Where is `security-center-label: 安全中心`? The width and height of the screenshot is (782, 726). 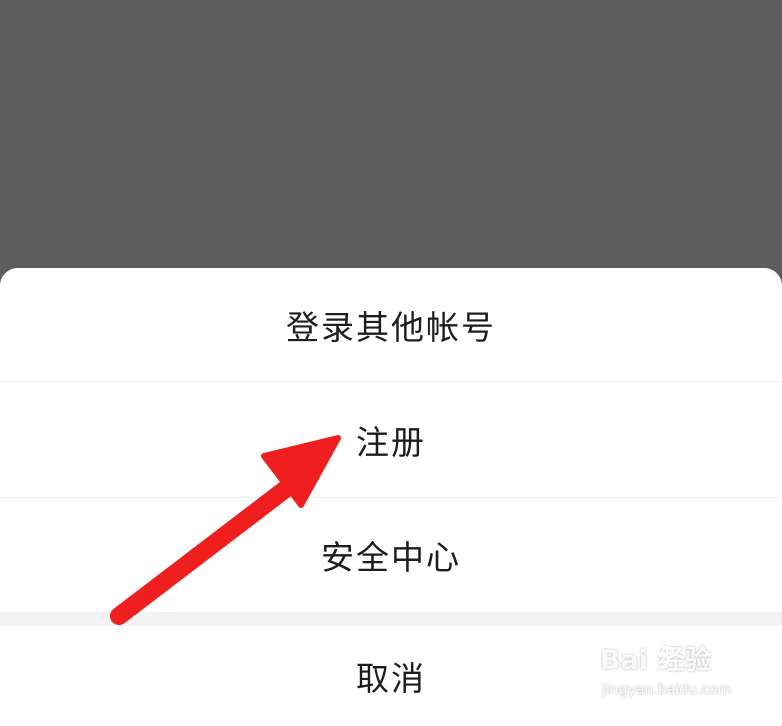
security-center-label: 安全中心 is located at coordinates (391, 557).